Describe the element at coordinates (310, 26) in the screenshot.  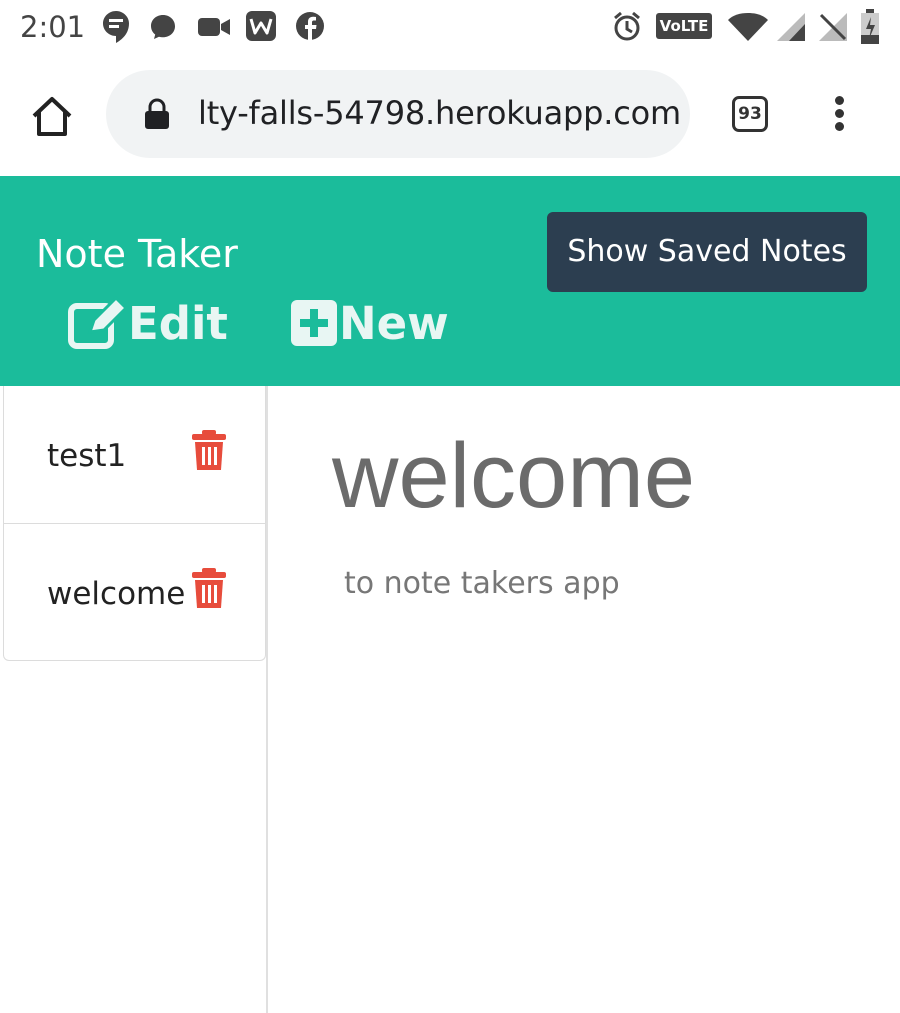
I see `facebook-icon` at that location.